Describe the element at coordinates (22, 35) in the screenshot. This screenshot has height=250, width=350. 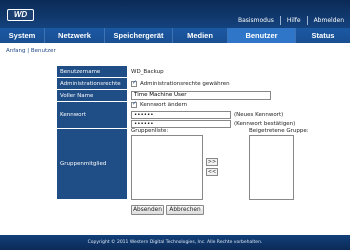
I see `tab-system: System` at that location.